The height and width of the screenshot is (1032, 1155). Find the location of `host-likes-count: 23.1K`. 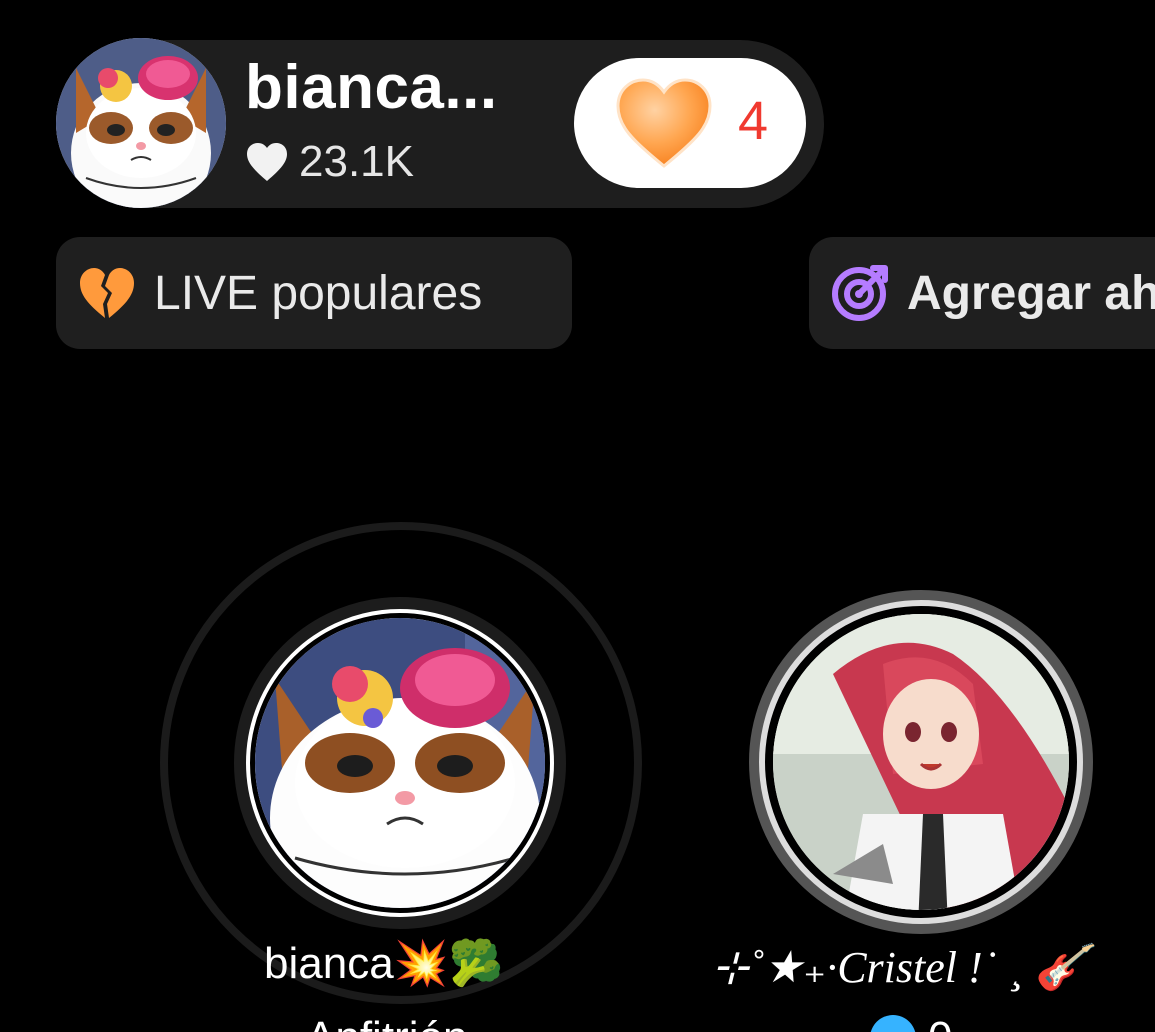

host-likes-count: 23.1K is located at coordinates (356, 161).